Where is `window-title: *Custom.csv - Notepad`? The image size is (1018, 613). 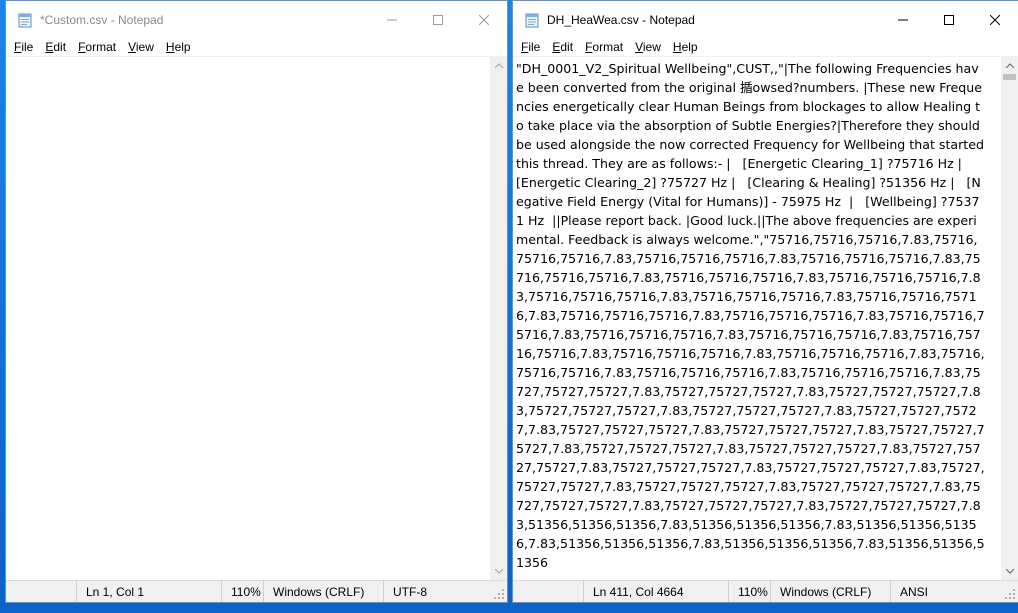 window-title: *Custom.csv - Notepad is located at coordinates (102, 20).